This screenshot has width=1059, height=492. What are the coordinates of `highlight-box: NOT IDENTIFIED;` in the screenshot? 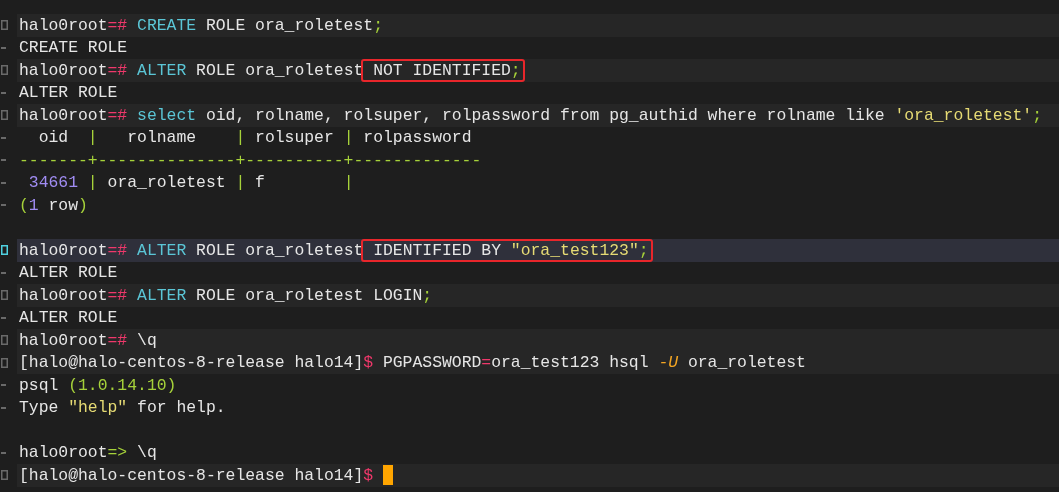 It's located at (443, 70).